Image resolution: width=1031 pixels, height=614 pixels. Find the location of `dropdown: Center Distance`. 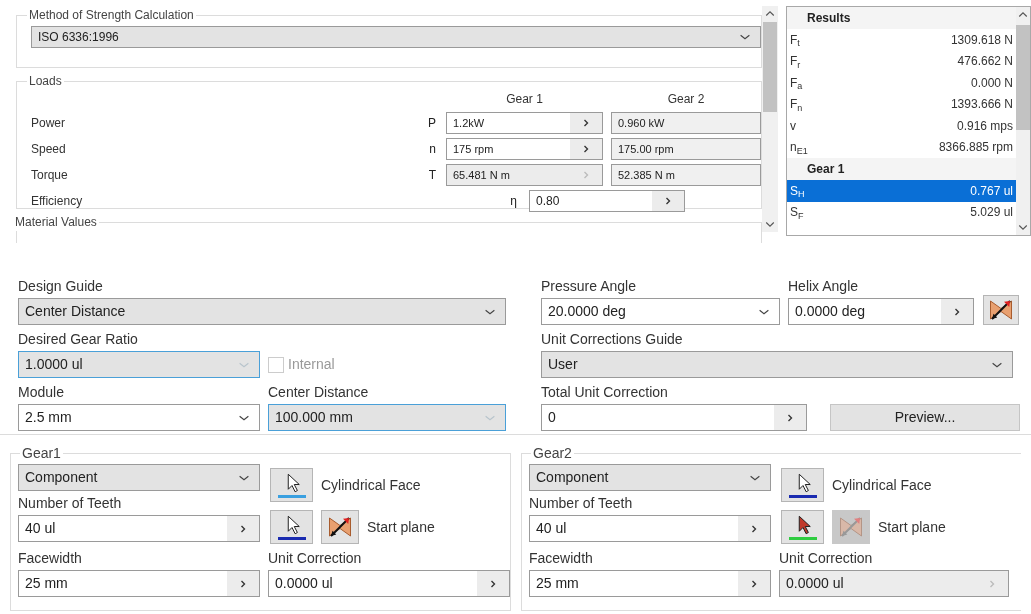

dropdown: Center Distance is located at coordinates (262, 311).